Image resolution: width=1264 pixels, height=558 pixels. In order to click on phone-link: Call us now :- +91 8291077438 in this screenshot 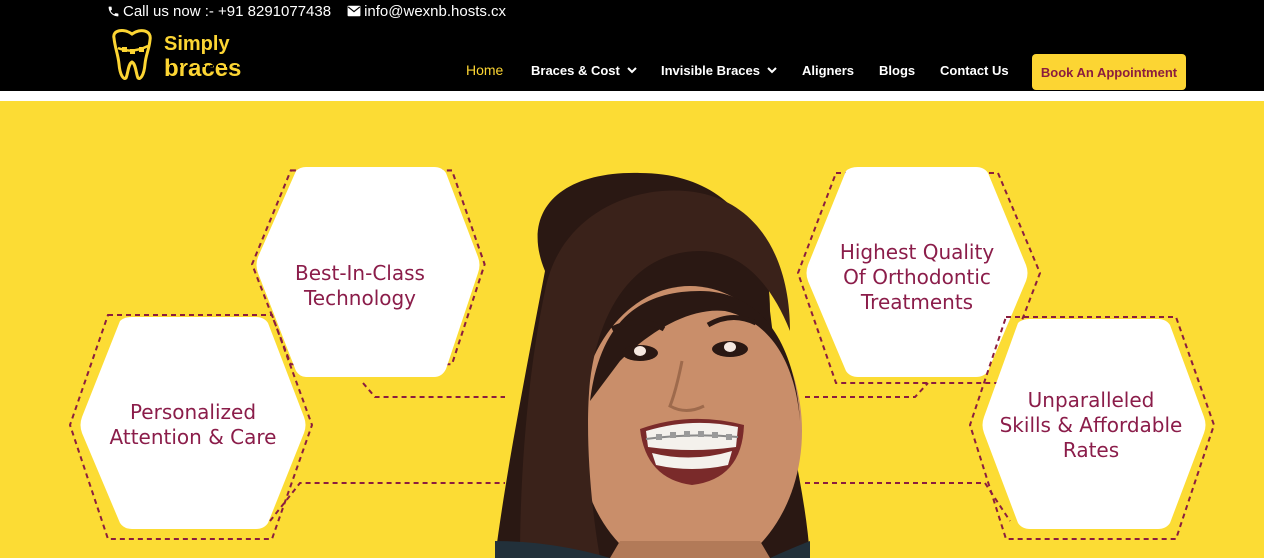, I will do `click(218, 11)`.